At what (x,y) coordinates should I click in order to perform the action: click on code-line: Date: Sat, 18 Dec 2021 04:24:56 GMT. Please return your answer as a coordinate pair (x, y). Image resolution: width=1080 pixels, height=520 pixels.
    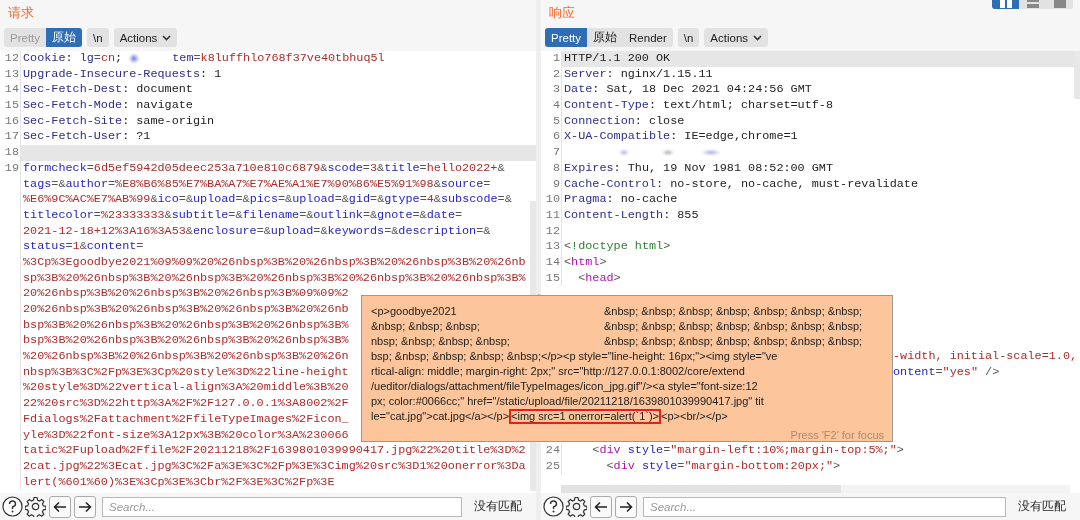
    Looking at the image, I should click on (688, 90).